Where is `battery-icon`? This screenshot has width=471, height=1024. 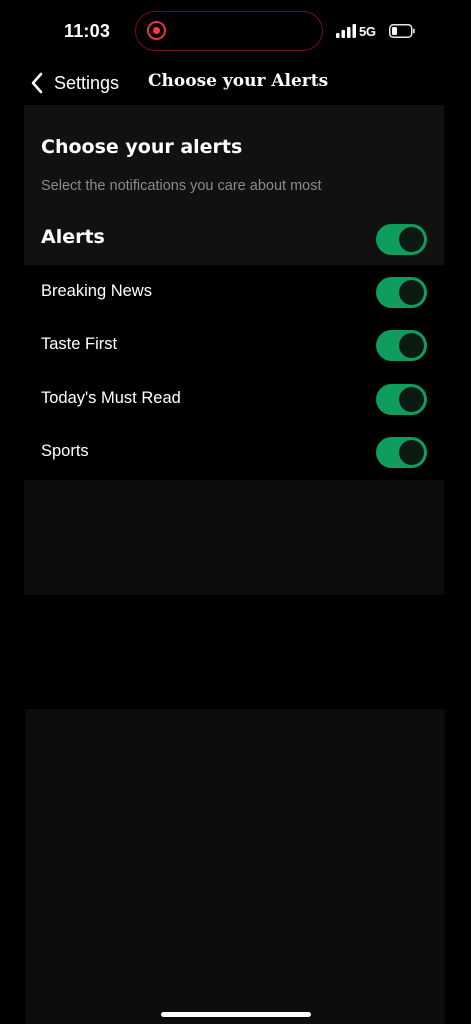 battery-icon is located at coordinates (402, 31).